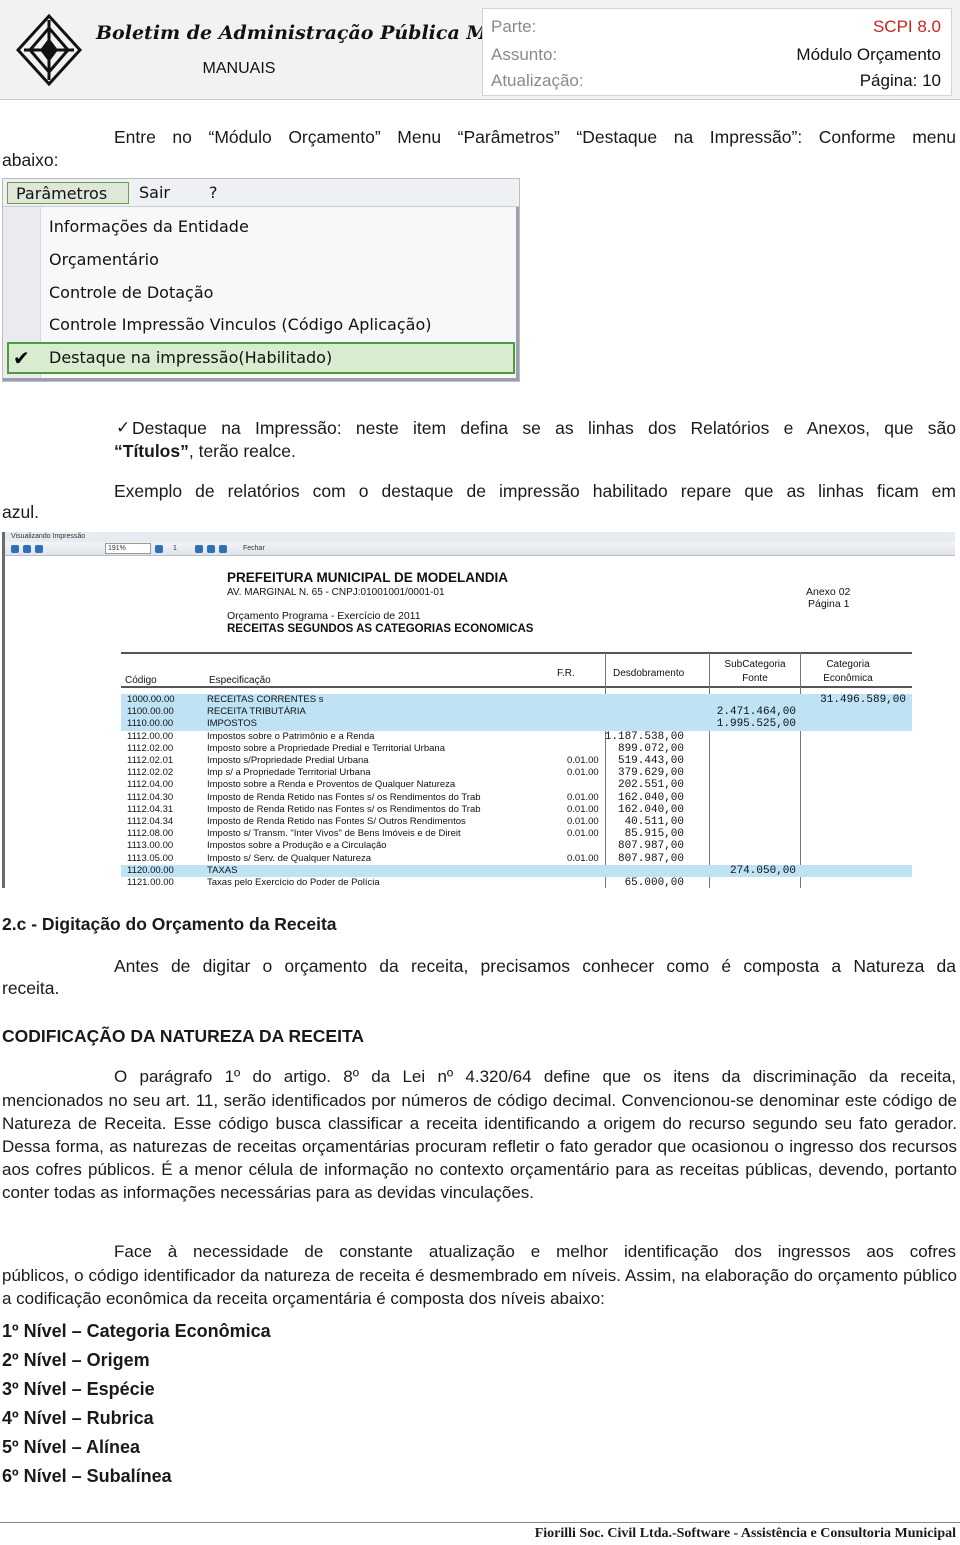 This screenshot has height=1545, width=960. Describe the element at coordinates (755, 664) in the screenshot. I see `col-subcategoria: SubCategoria` at that location.